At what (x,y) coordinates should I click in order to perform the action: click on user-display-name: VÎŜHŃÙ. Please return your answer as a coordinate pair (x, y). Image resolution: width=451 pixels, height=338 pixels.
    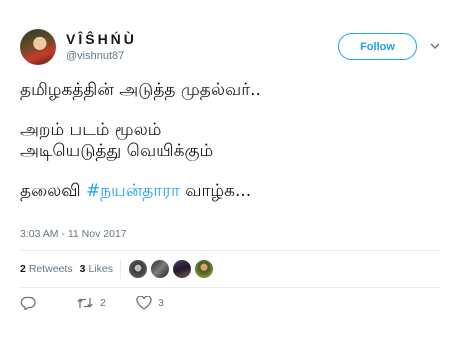
    Looking at the image, I should click on (101, 39).